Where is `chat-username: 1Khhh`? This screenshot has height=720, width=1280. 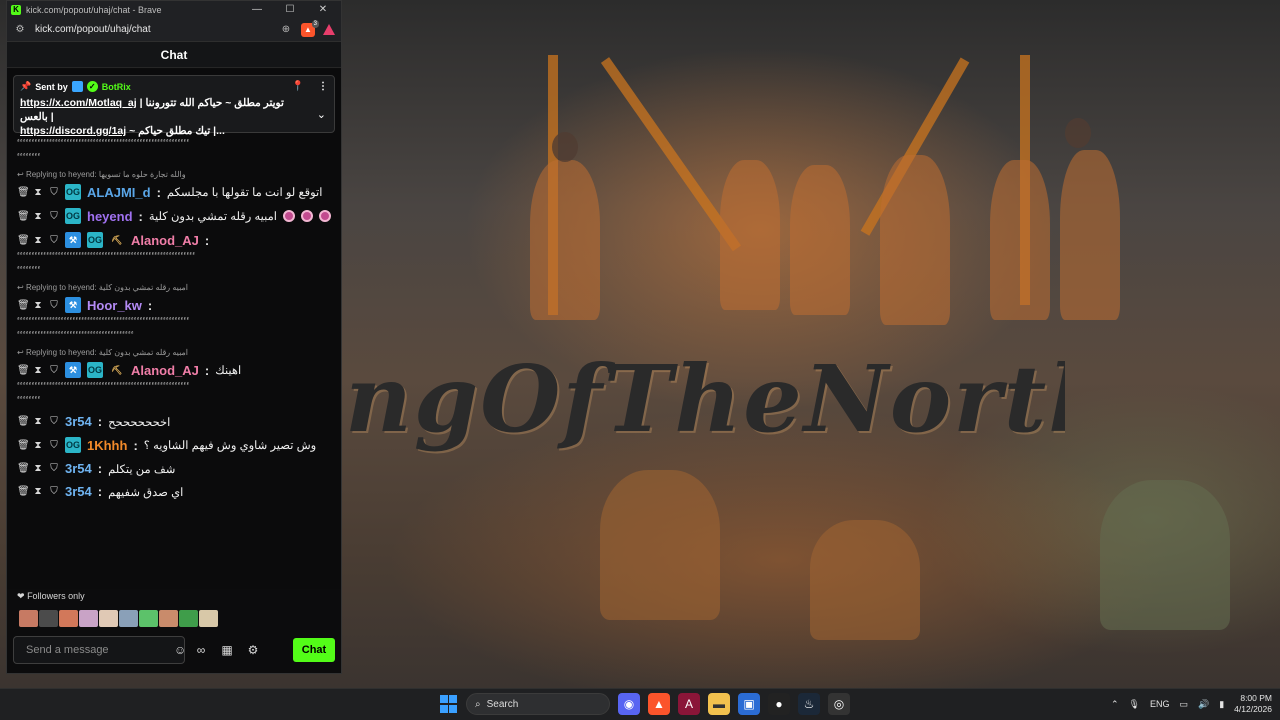 chat-username: 1Khhh is located at coordinates (107, 445).